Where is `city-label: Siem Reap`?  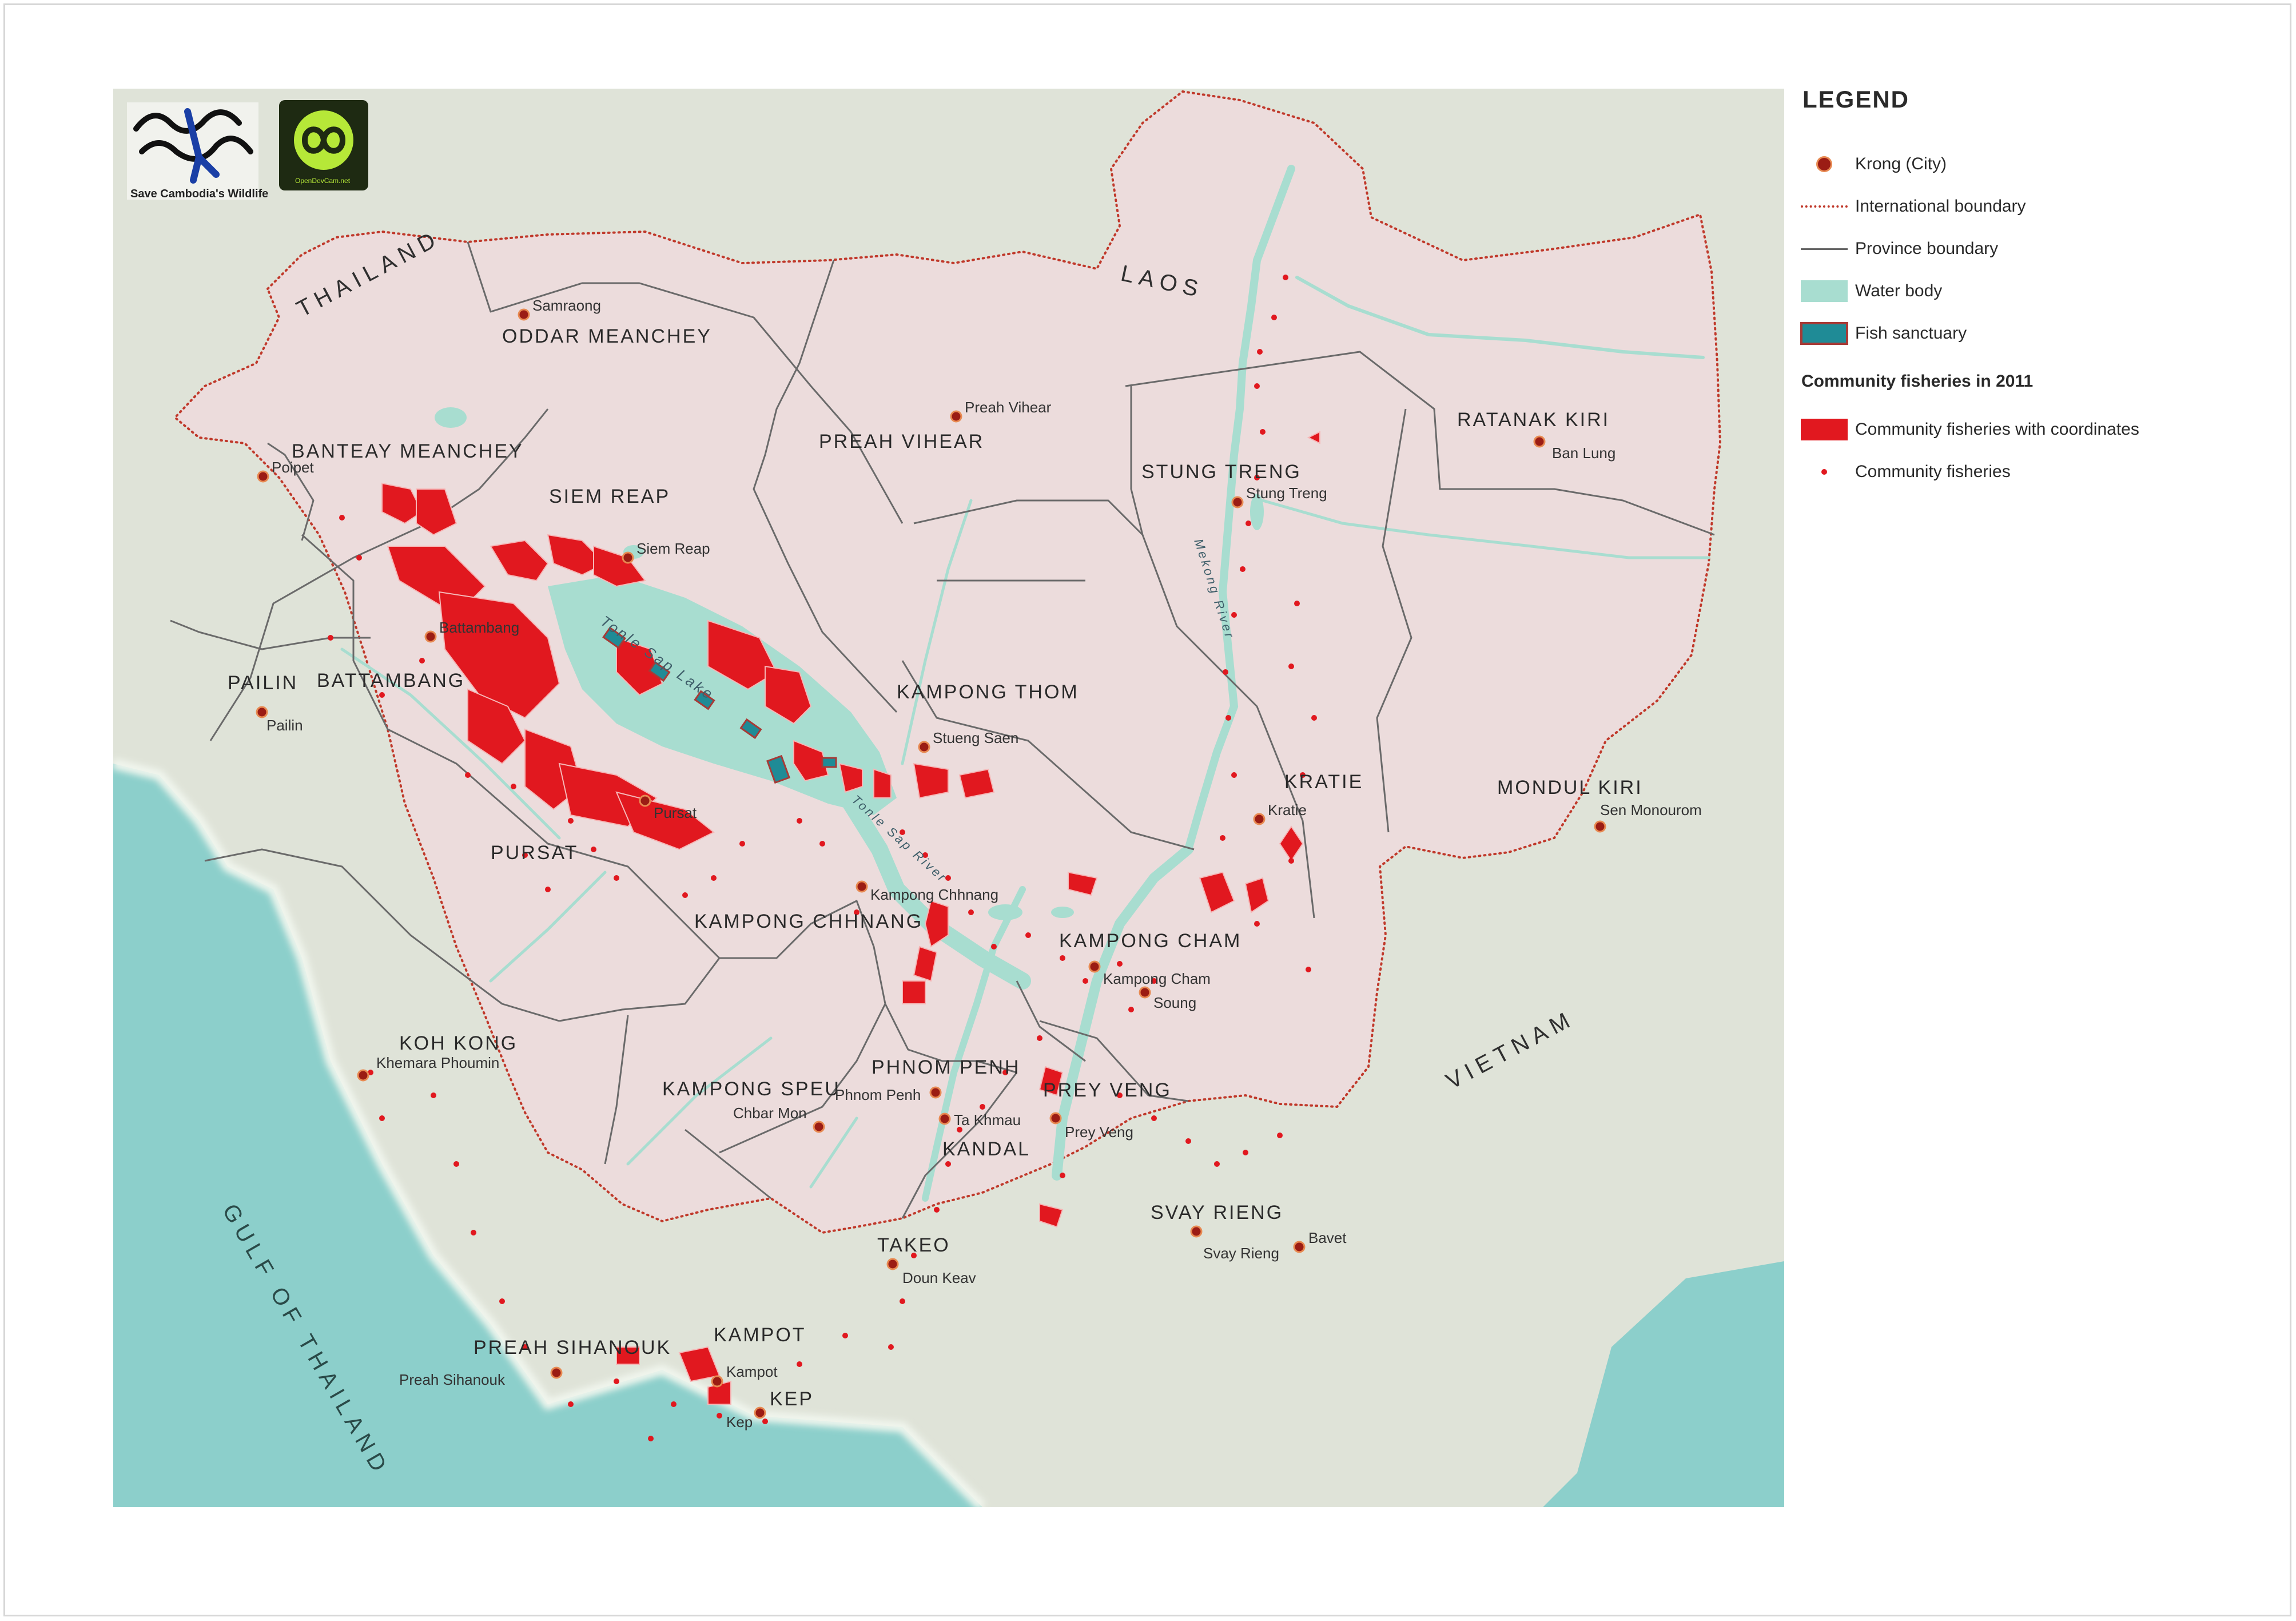
city-label: Siem Reap is located at coordinates (673, 549).